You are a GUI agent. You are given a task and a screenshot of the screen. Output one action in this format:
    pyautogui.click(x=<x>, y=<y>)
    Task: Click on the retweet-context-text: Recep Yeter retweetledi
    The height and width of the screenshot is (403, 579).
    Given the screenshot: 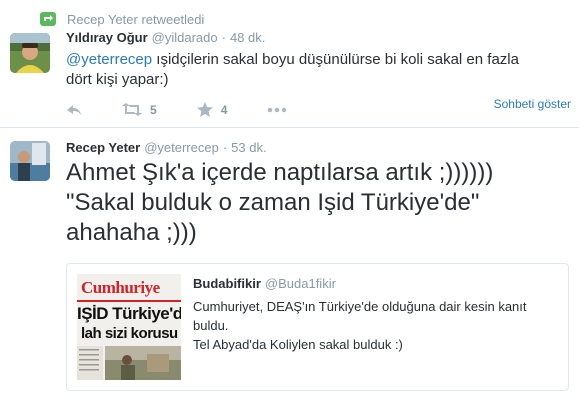 What is the action you would take?
    pyautogui.click(x=135, y=19)
    